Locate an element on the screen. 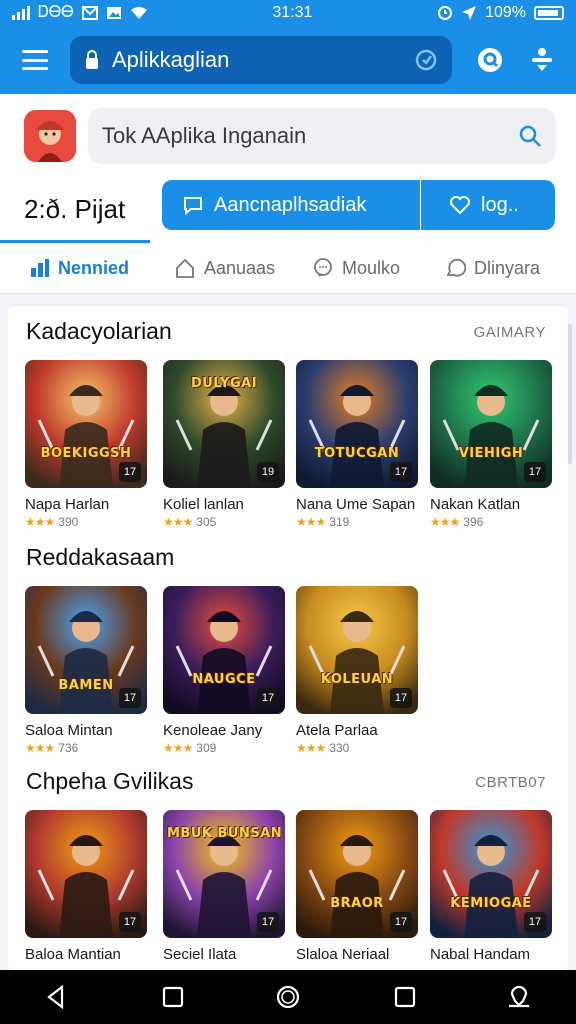 The width and height of the screenshot is (576, 1024). app-logo is located at coordinates (50, 136).